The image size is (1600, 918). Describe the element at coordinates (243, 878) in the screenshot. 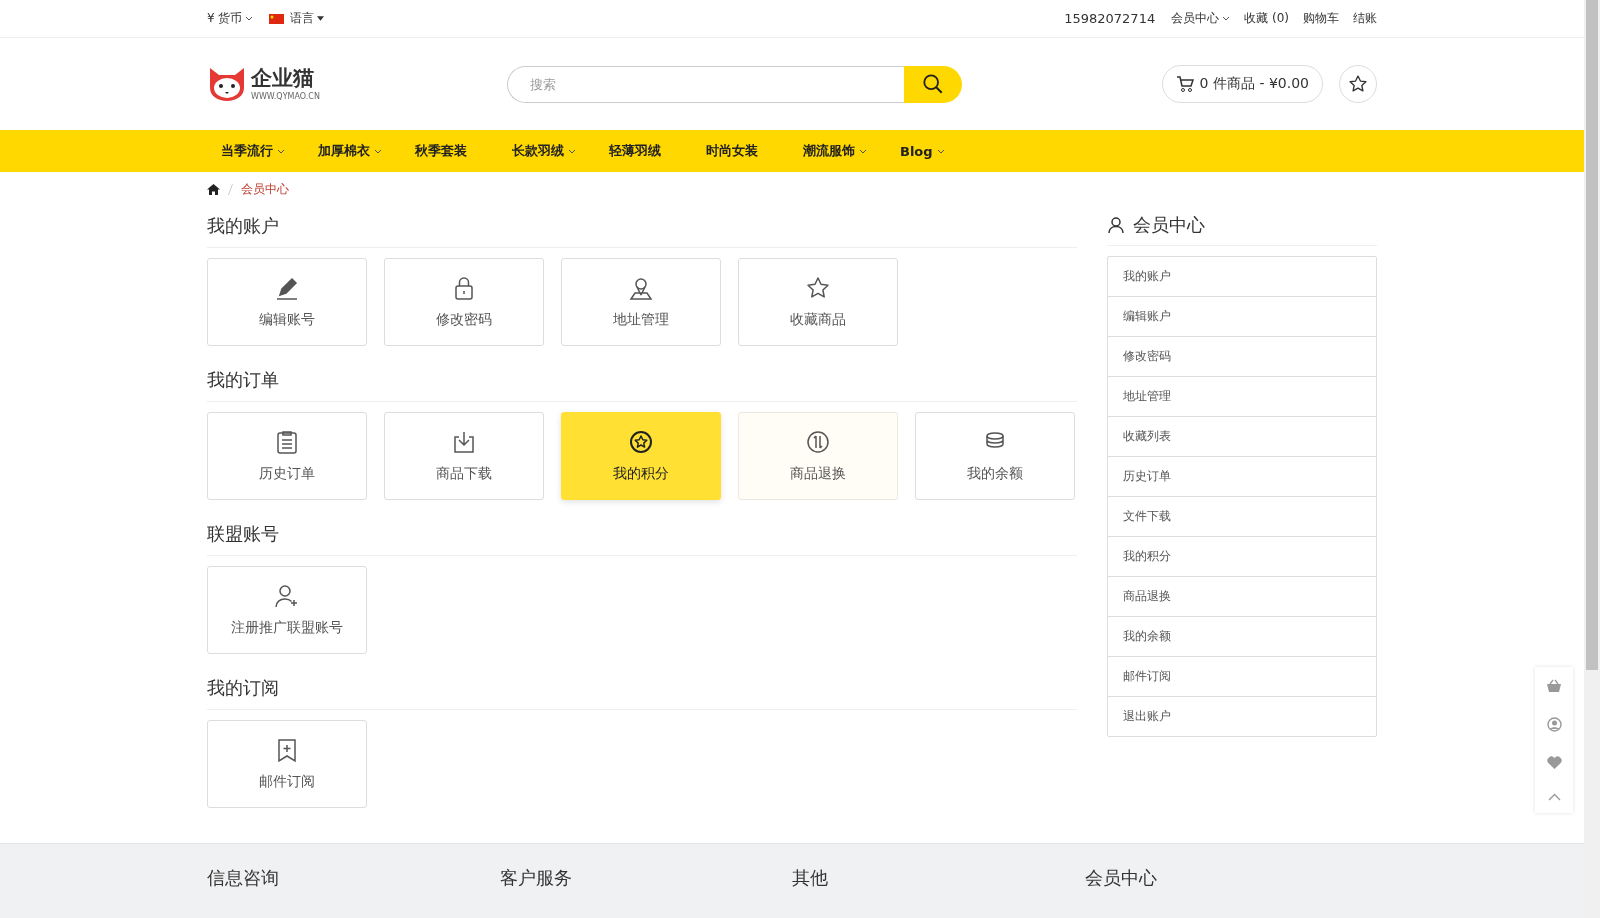

I see `footer-heading: 信息咨询` at that location.